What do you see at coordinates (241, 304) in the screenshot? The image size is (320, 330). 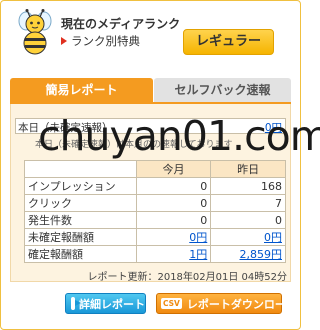 I see `report-download-label: レポートダウンロード` at bounding box center [241, 304].